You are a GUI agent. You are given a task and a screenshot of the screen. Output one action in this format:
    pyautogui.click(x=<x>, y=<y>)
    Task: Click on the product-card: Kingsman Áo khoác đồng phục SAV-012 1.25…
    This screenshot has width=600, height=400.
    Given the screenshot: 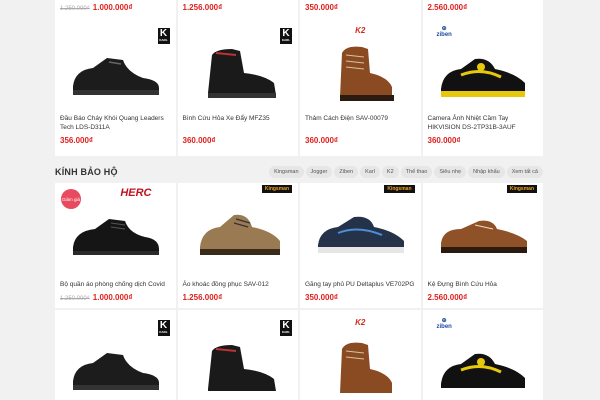 What is the action you would take?
    pyautogui.click(x=238, y=245)
    